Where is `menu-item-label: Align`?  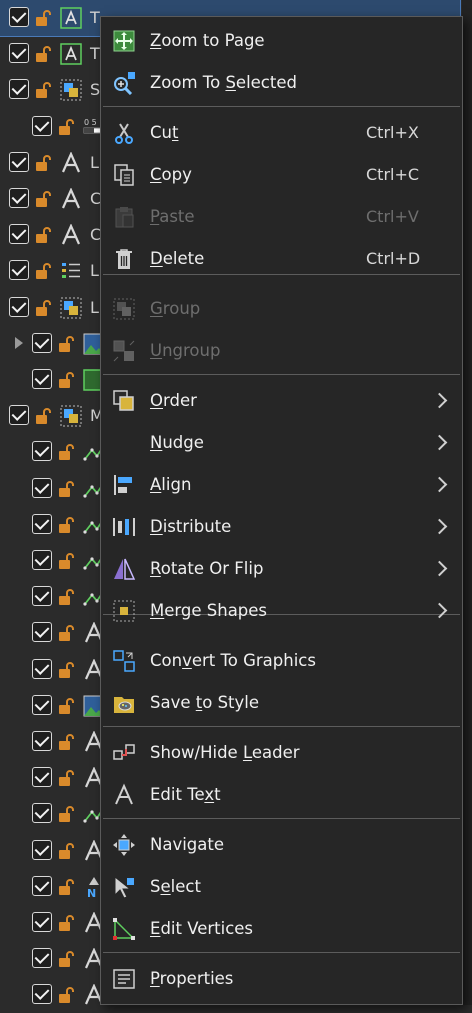
menu-item-label: Align is located at coordinates (171, 484).